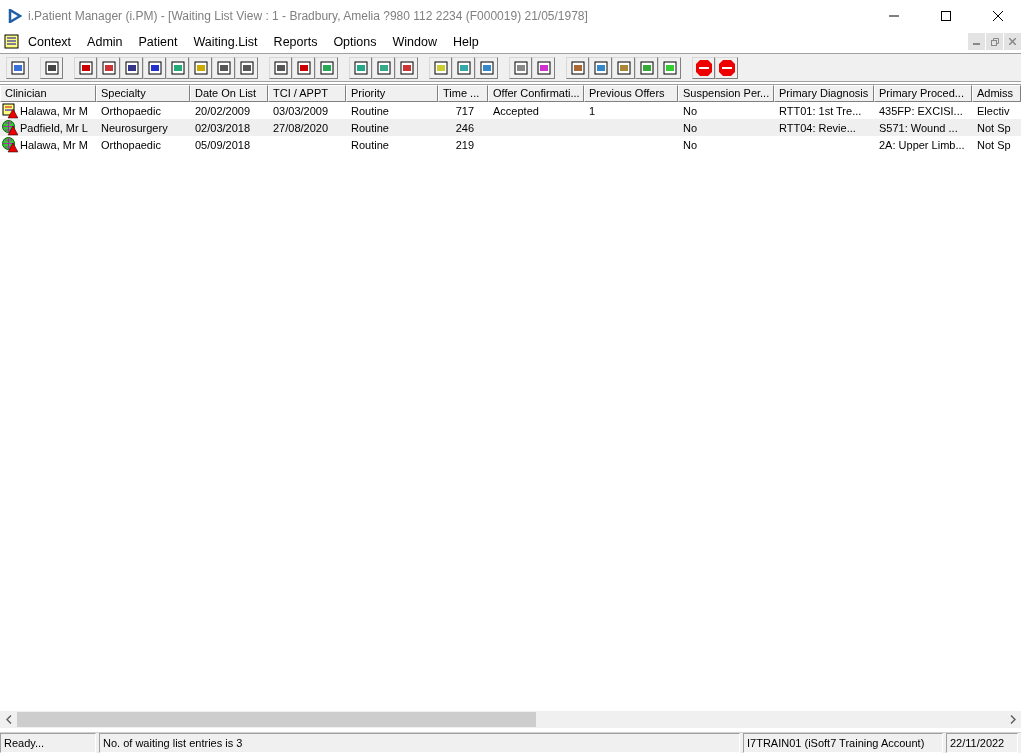  Describe the element at coordinates (843, 743) in the screenshot. I see `status-pane: I7TRAIN01 (iSoft7 Training Account)` at that location.